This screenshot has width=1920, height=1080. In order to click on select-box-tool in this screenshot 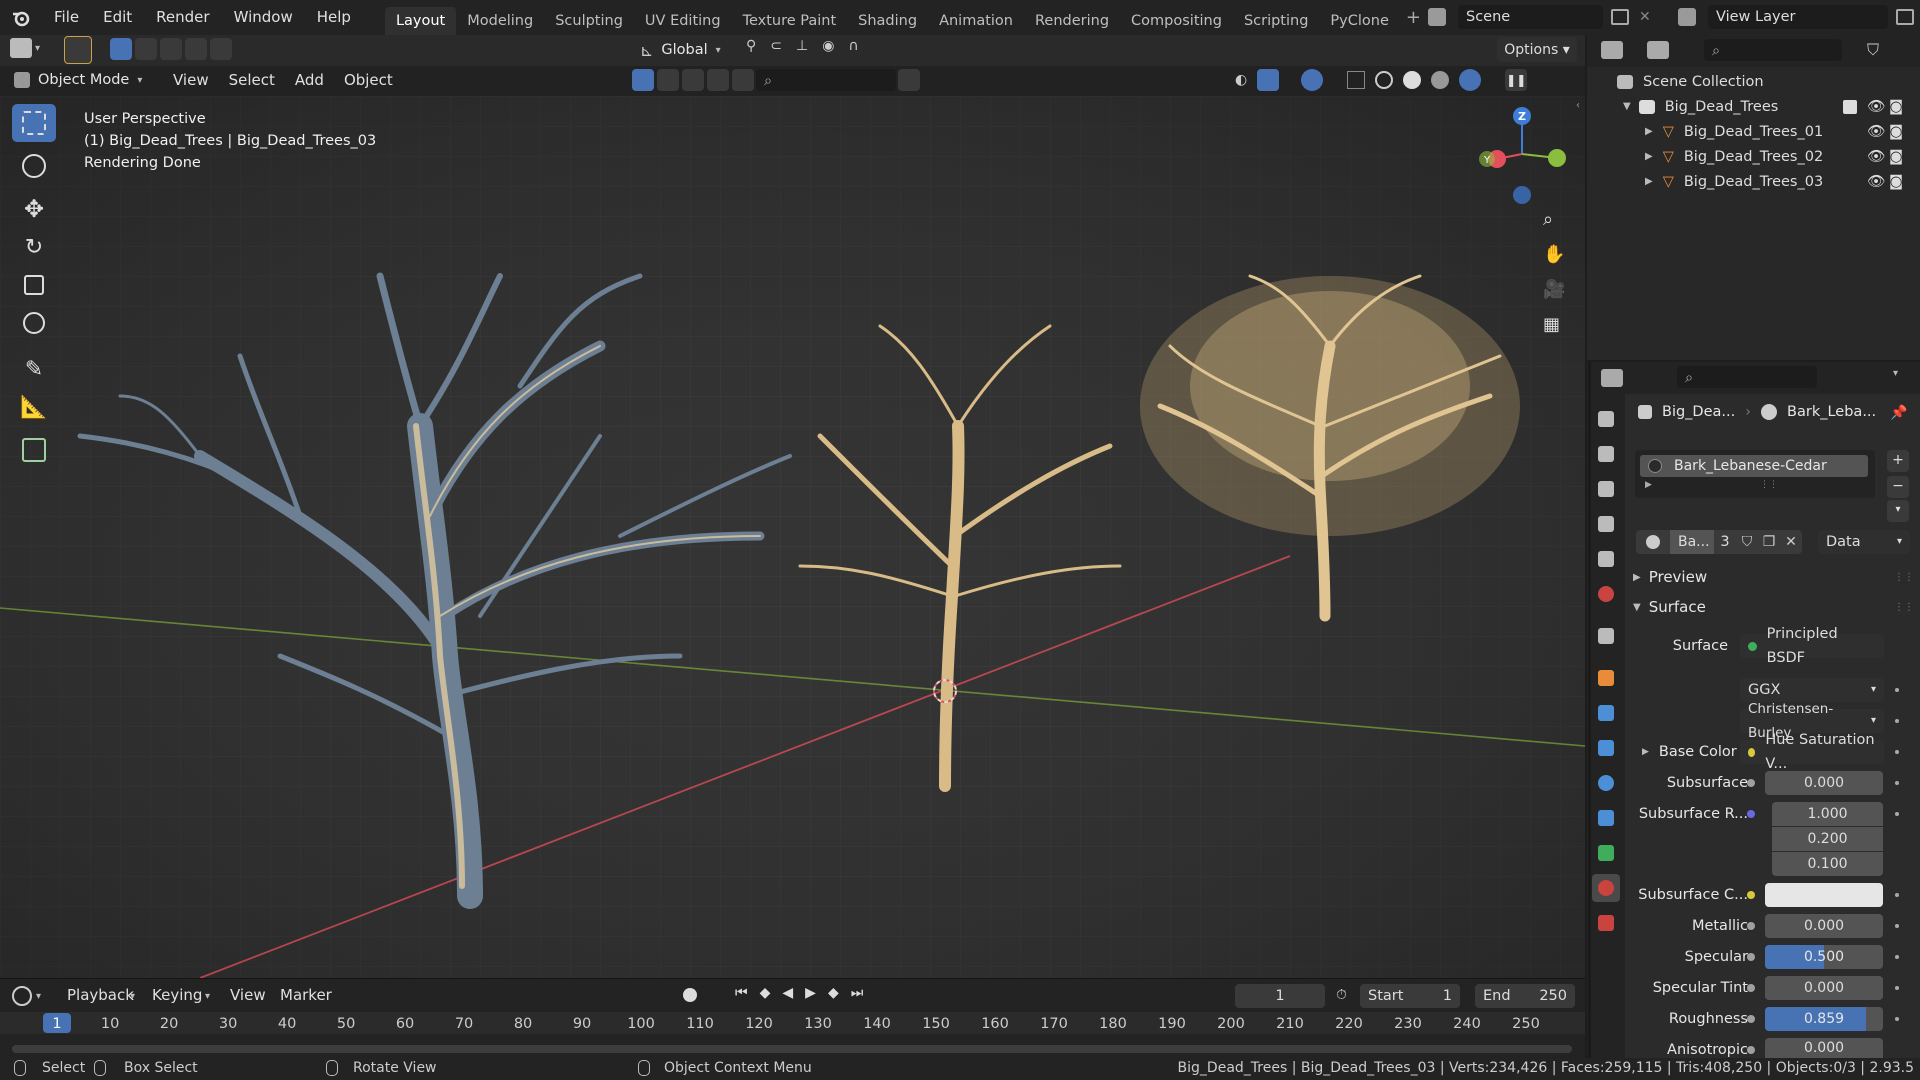, I will do `click(34, 123)`.